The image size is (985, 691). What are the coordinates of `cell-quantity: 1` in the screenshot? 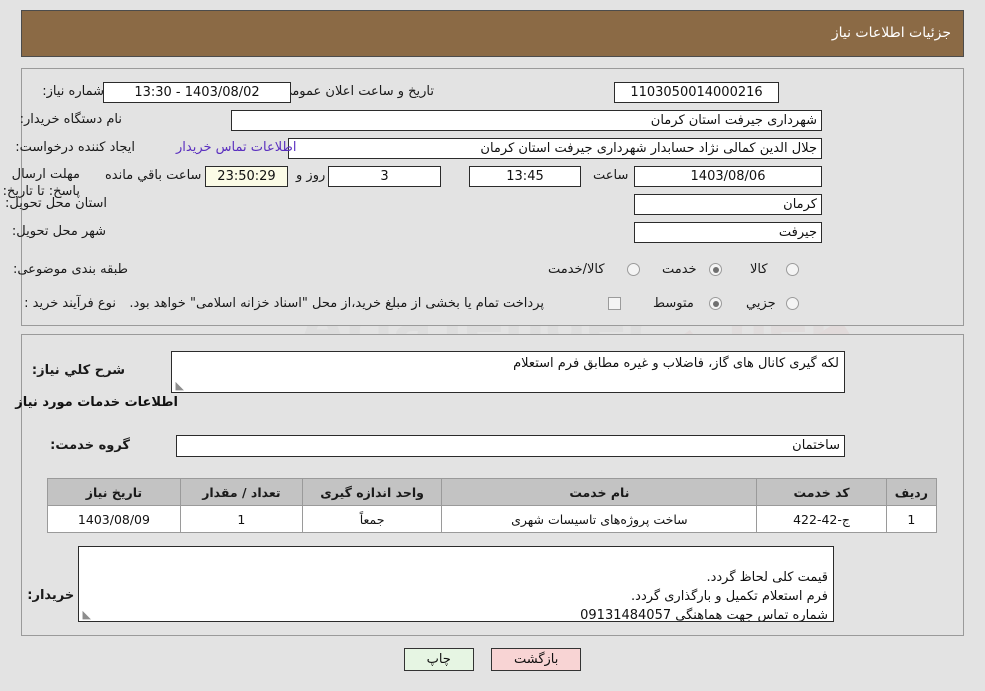 It's located at (241, 519).